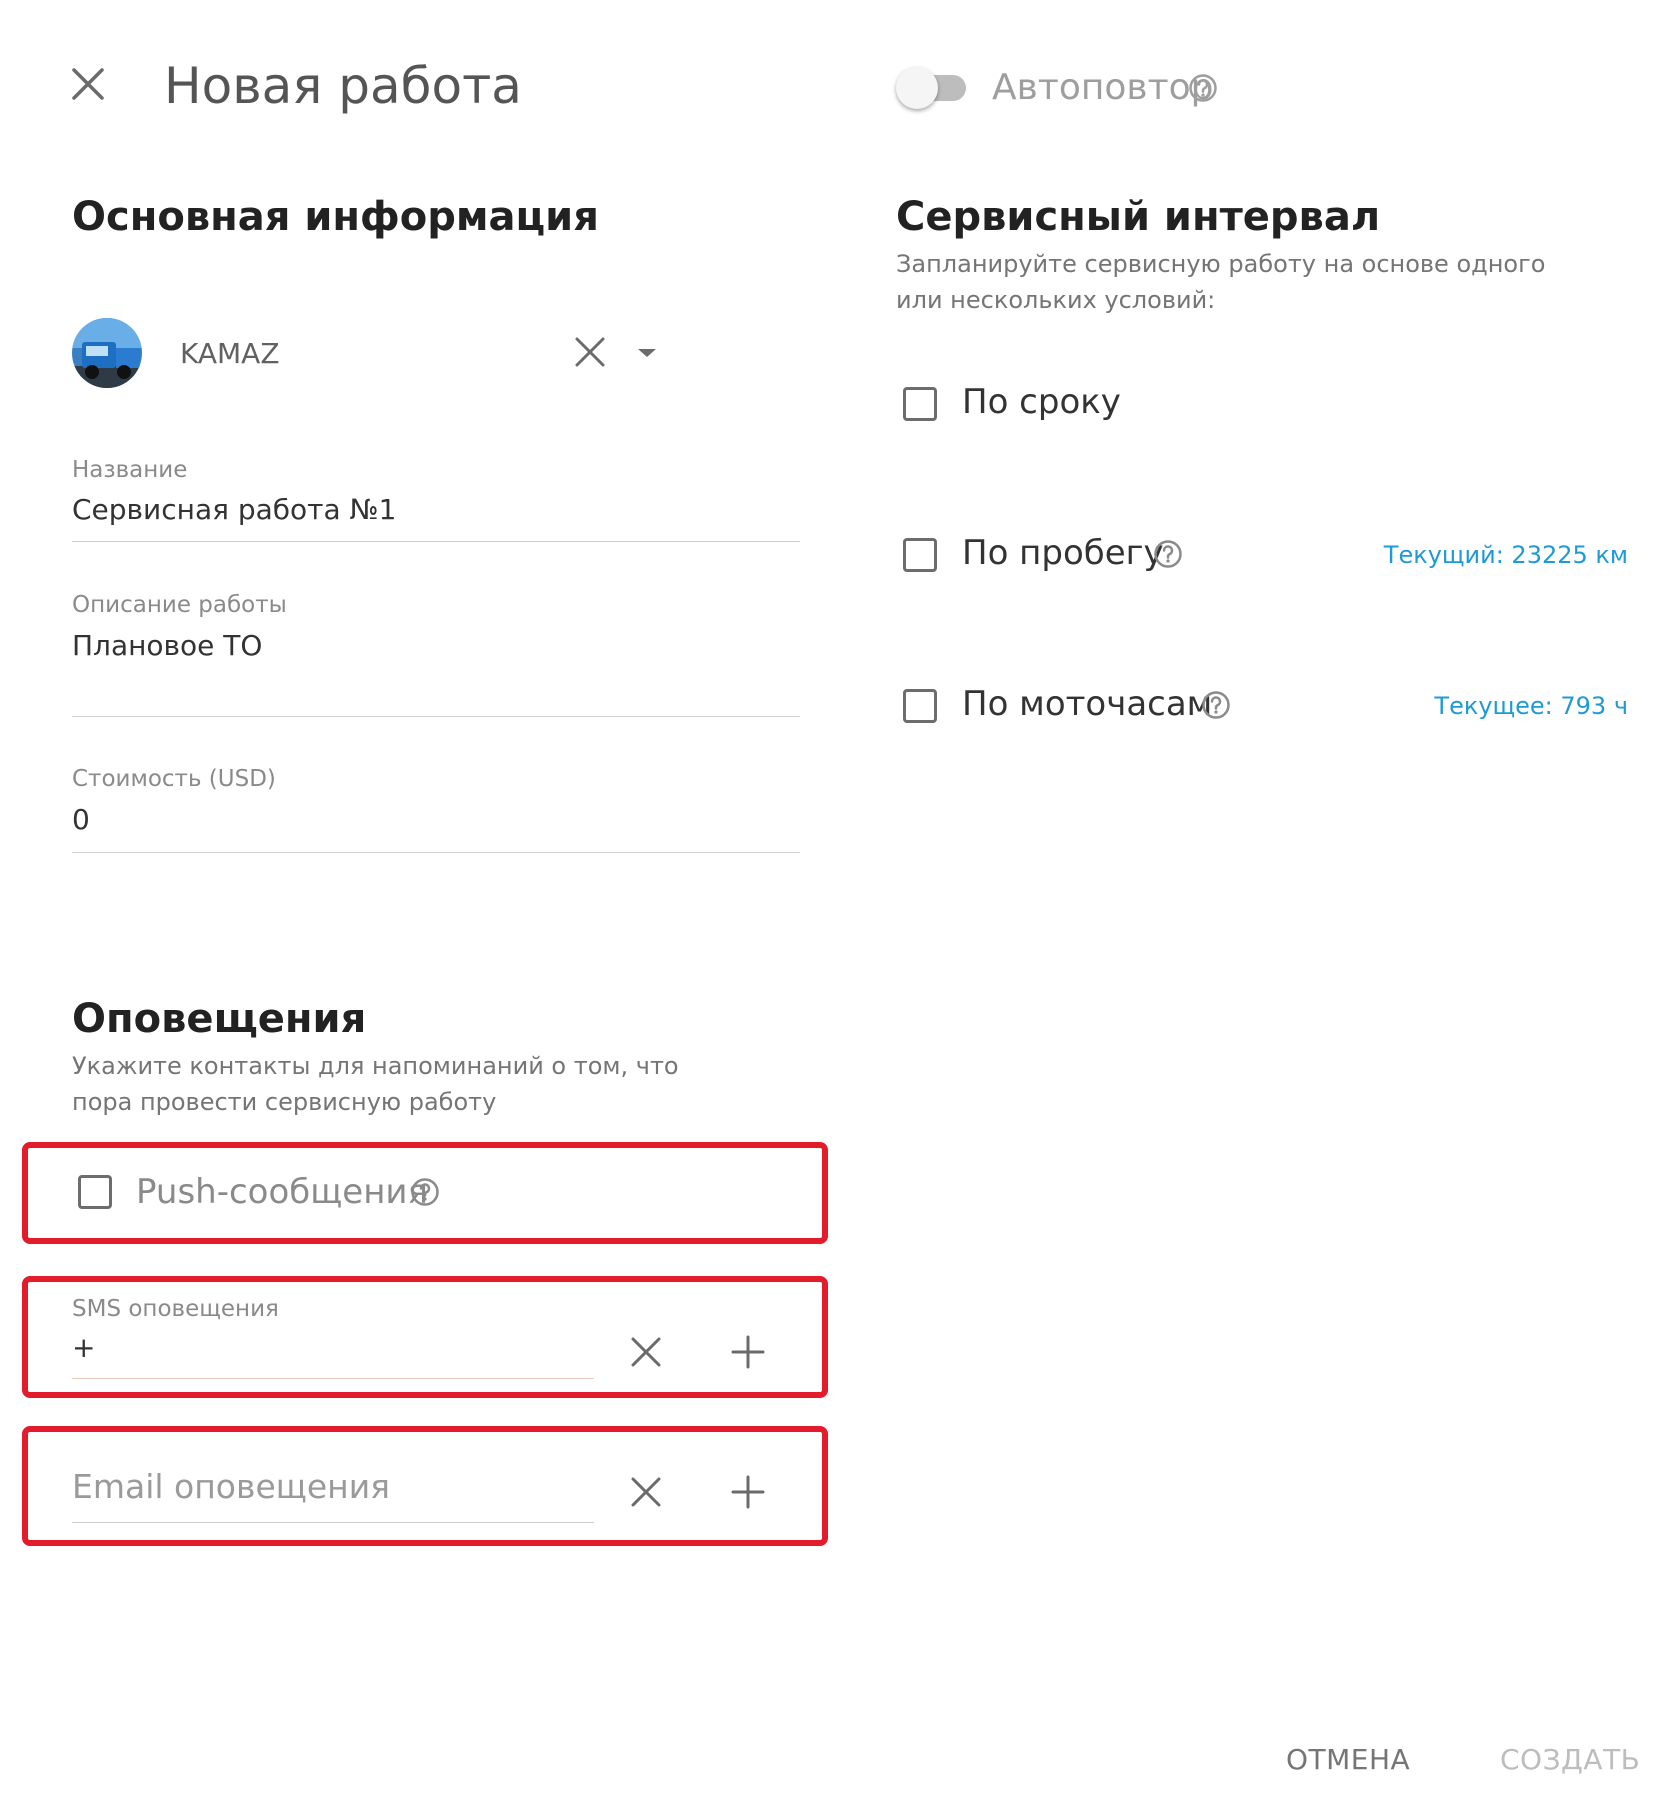 The width and height of the screenshot is (1672, 1812). I want to click on by-mileage-label: По пробегу, so click(1063, 553).